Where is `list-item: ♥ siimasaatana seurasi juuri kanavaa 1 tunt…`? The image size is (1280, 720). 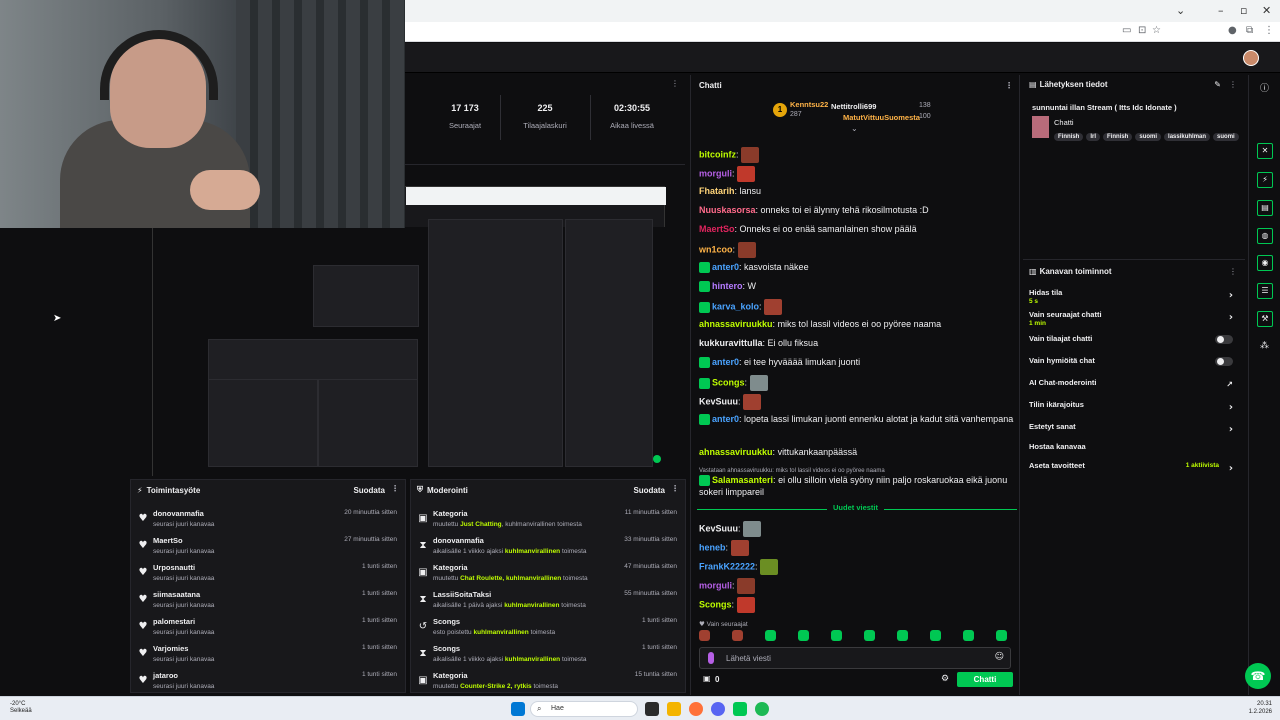
list-item: ♥ siimasaatana seurasi juuri kanavaa 1 tunt… is located at coordinates (268, 600).